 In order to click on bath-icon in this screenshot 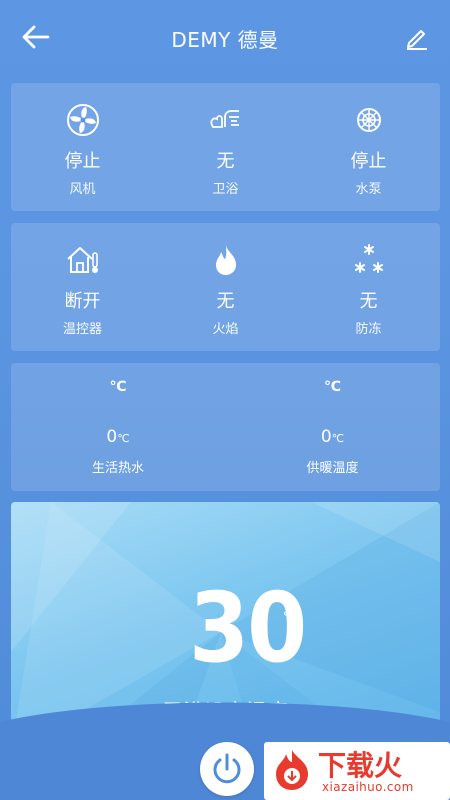, I will do `click(224, 119)`.